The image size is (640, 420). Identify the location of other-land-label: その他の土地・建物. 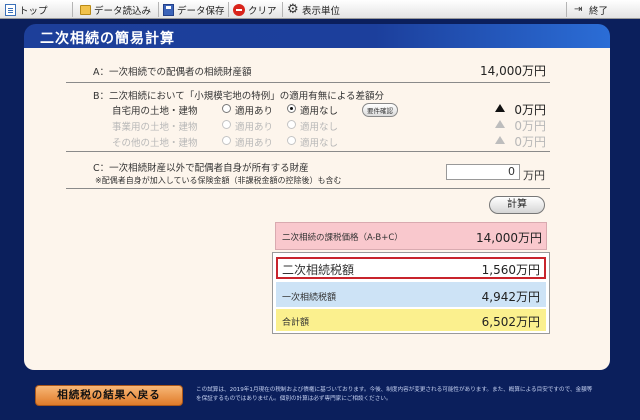
(155, 143).